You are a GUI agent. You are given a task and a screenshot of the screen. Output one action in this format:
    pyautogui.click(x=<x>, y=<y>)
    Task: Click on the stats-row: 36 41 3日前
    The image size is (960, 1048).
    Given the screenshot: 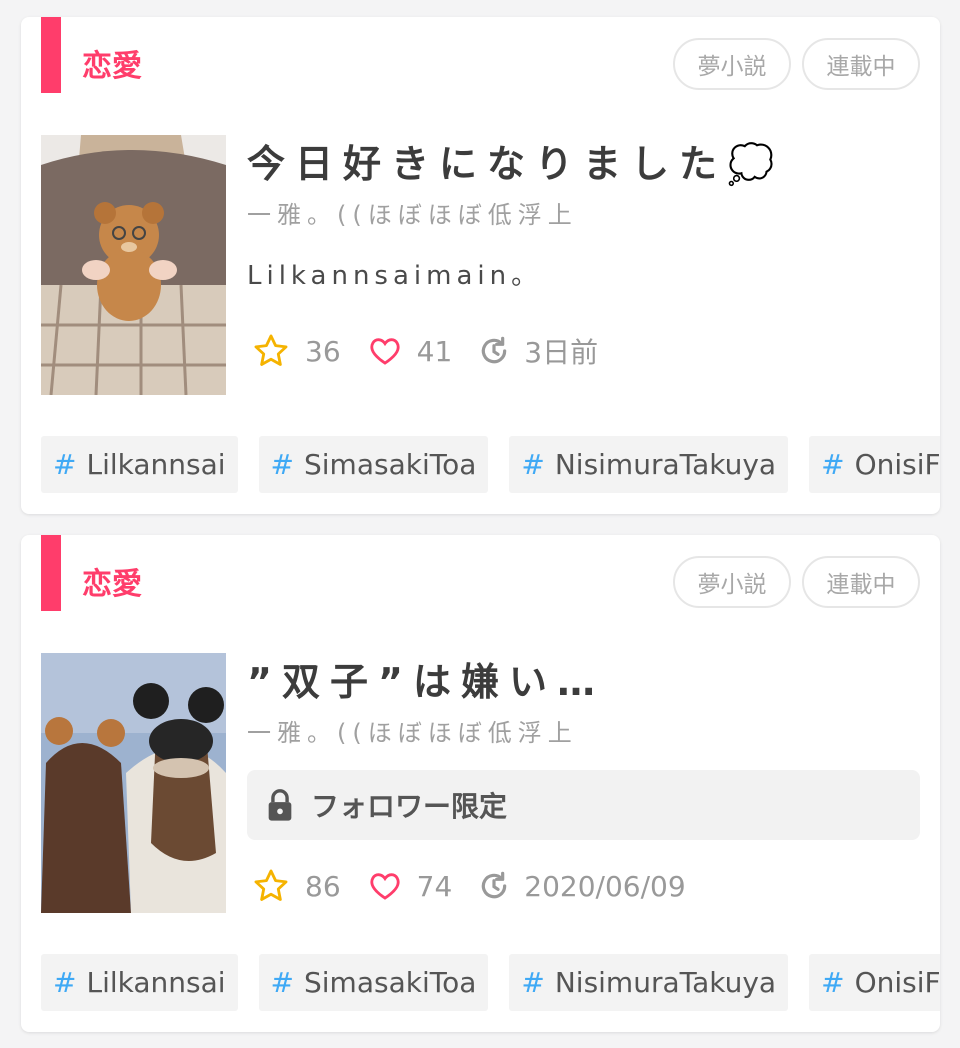 What is the action you would take?
    pyautogui.click(x=437, y=351)
    